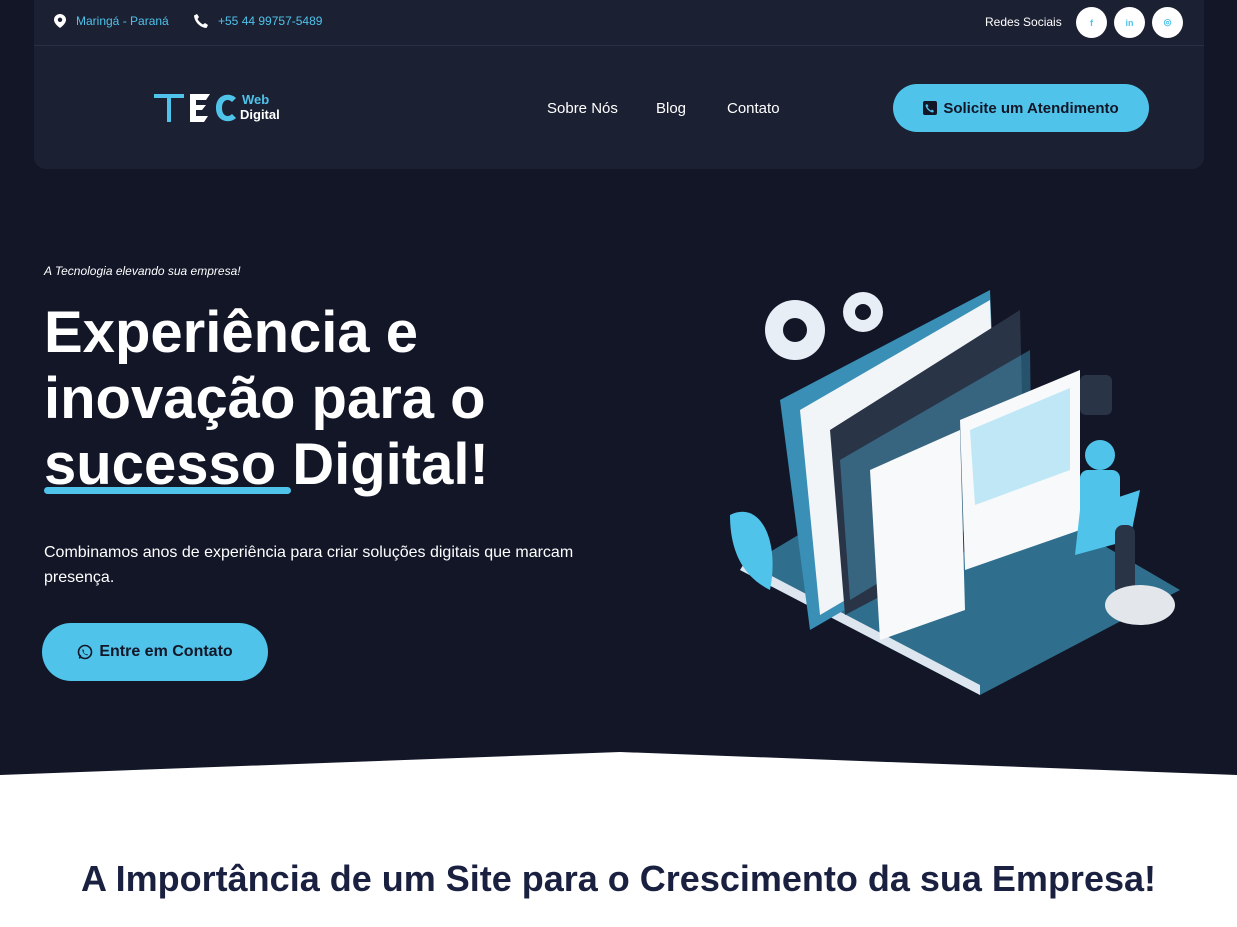 The width and height of the screenshot is (1237, 927). What do you see at coordinates (1031, 108) in the screenshot?
I see `request-service-label: Solicite um Atendimento` at bounding box center [1031, 108].